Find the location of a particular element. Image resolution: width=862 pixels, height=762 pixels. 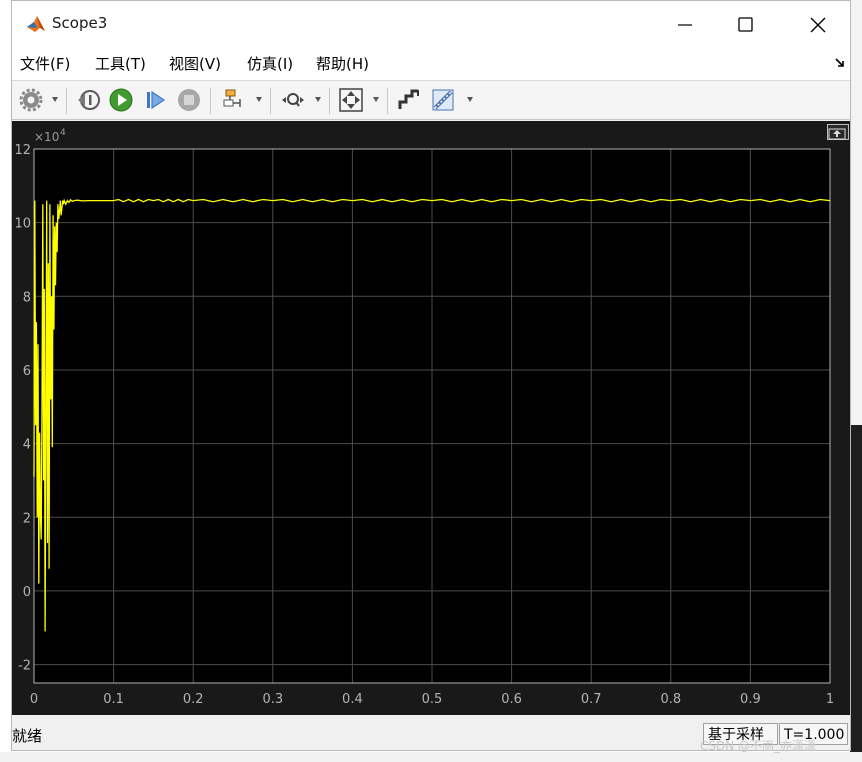

x-tick-label: 0.4 is located at coordinates (352, 699).